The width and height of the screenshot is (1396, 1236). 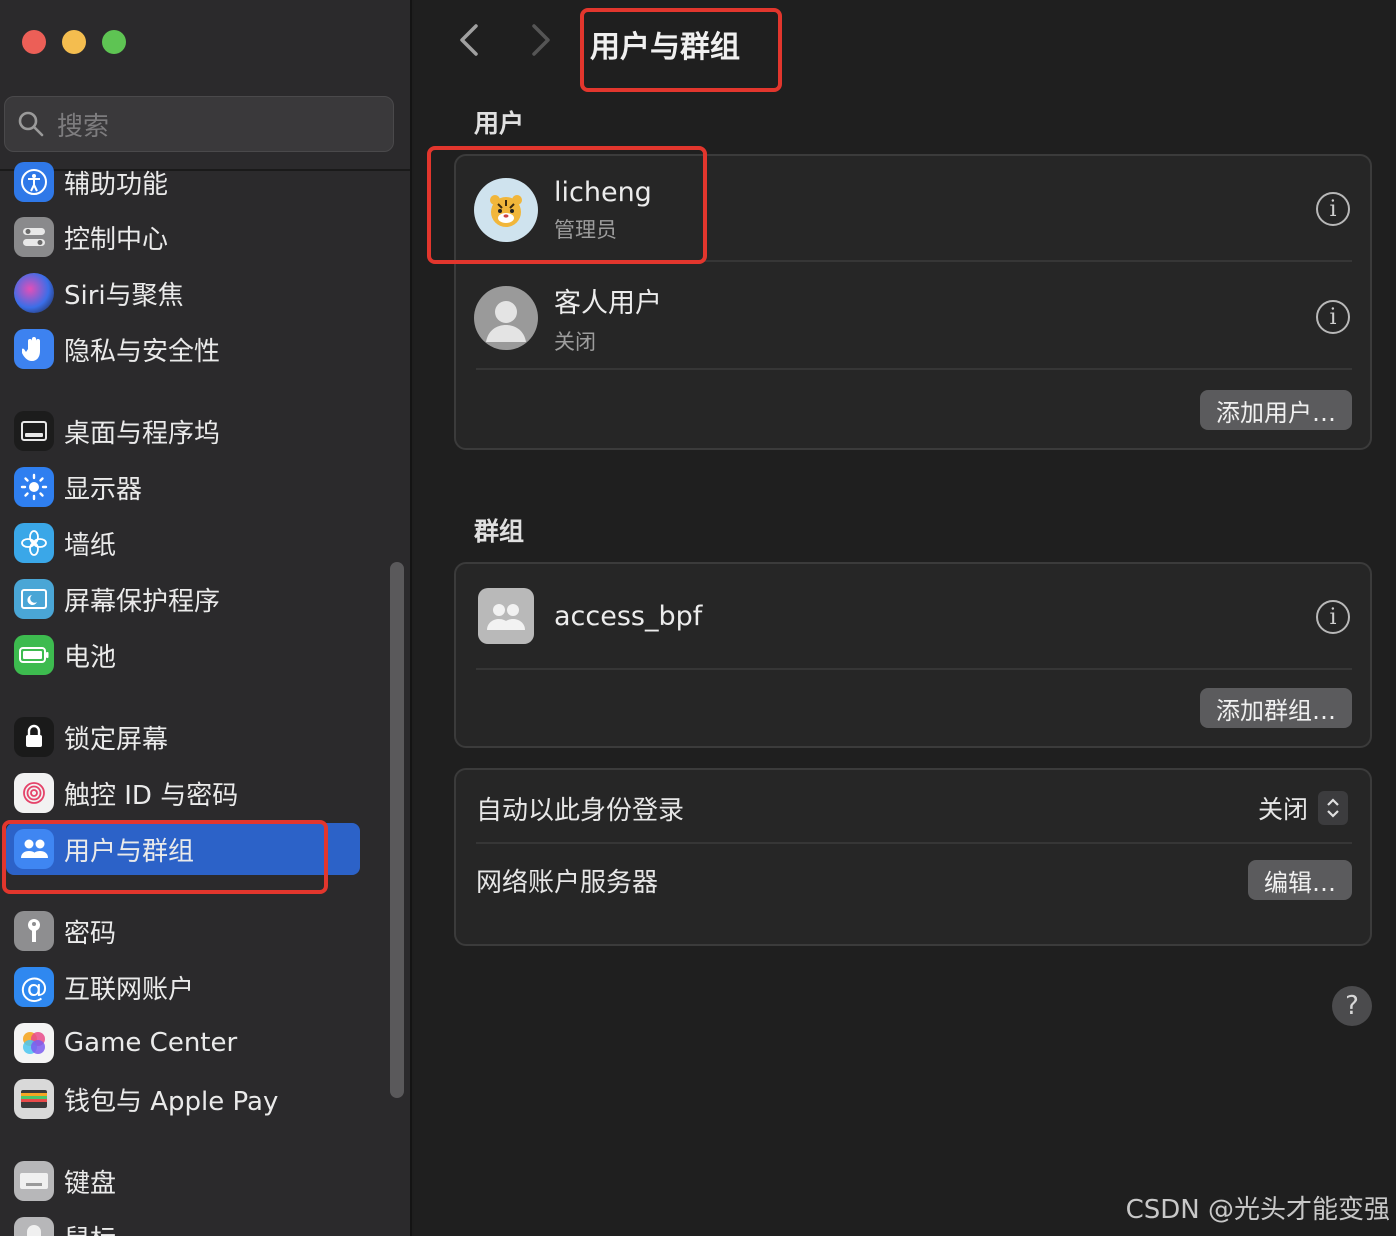 I want to click on forward-button, so click(x=540, y=45).